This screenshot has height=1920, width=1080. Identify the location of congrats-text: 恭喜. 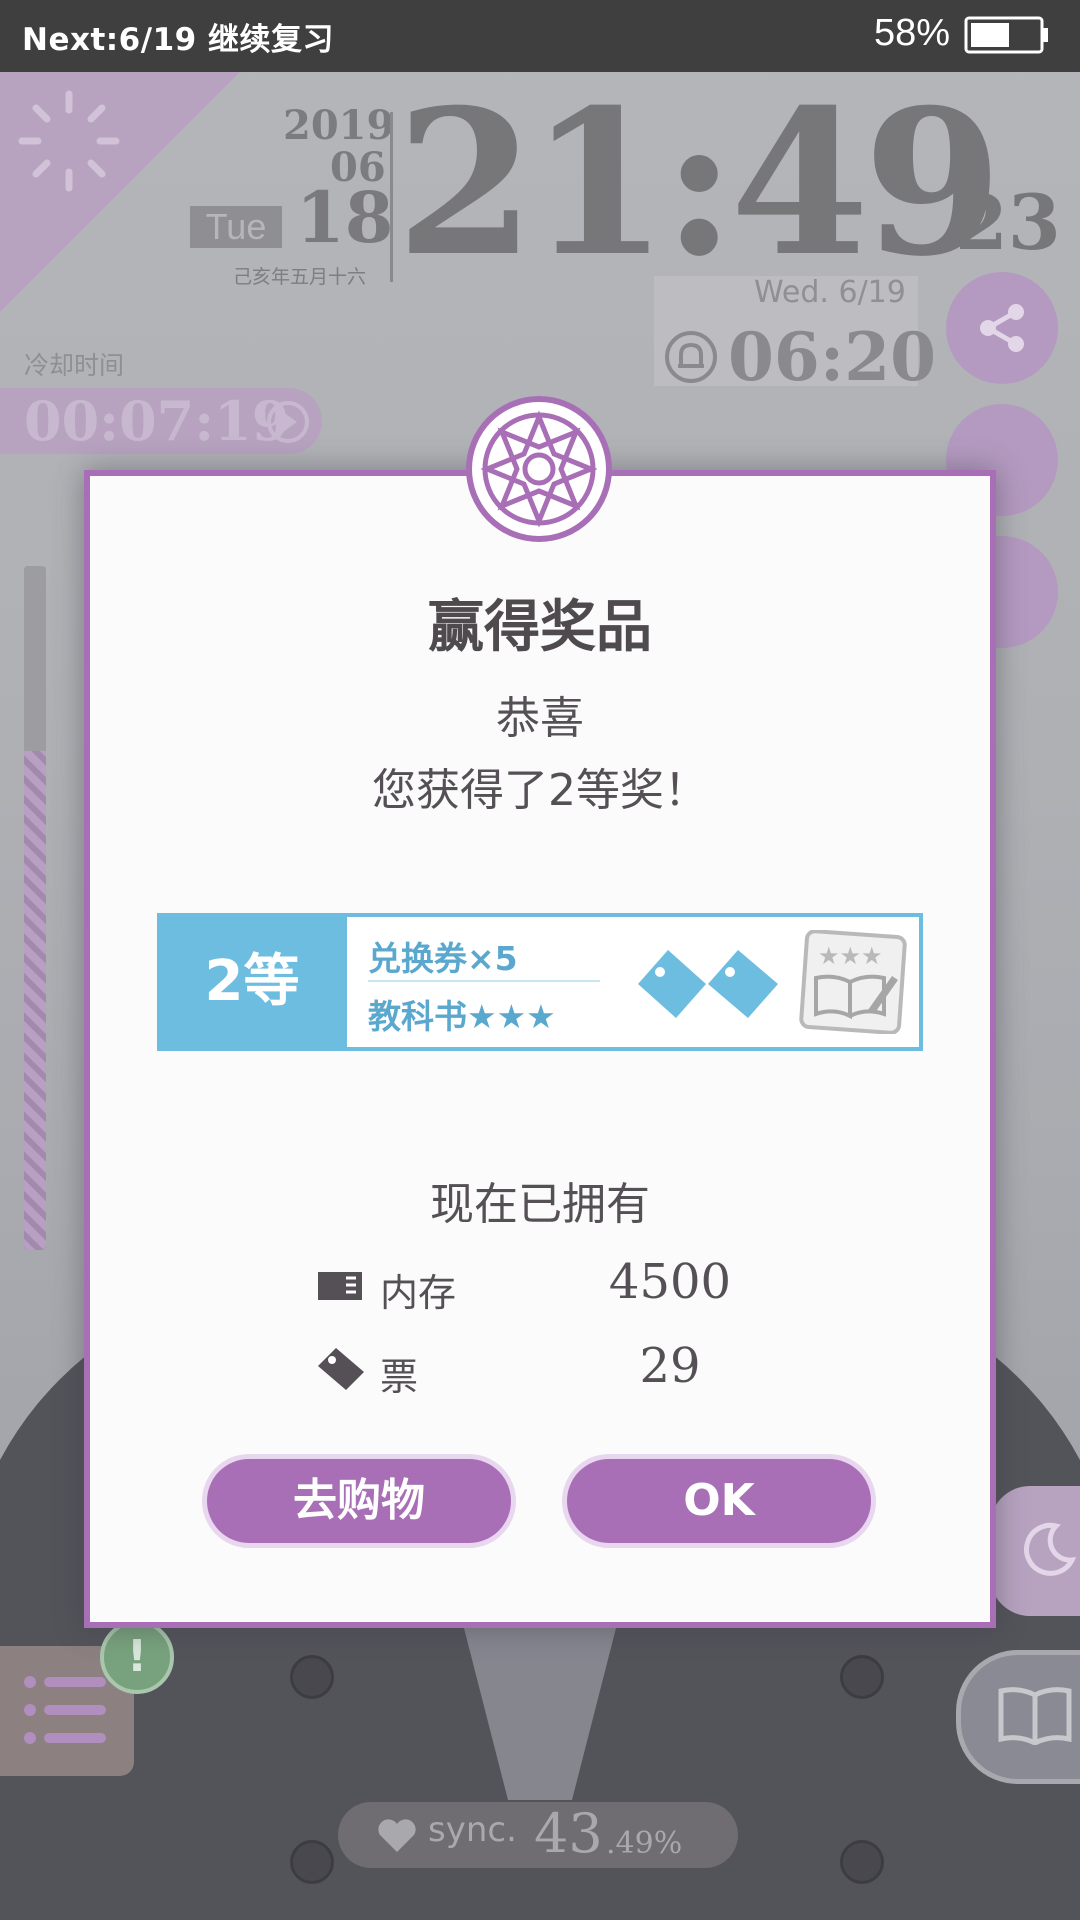
(540, 718).